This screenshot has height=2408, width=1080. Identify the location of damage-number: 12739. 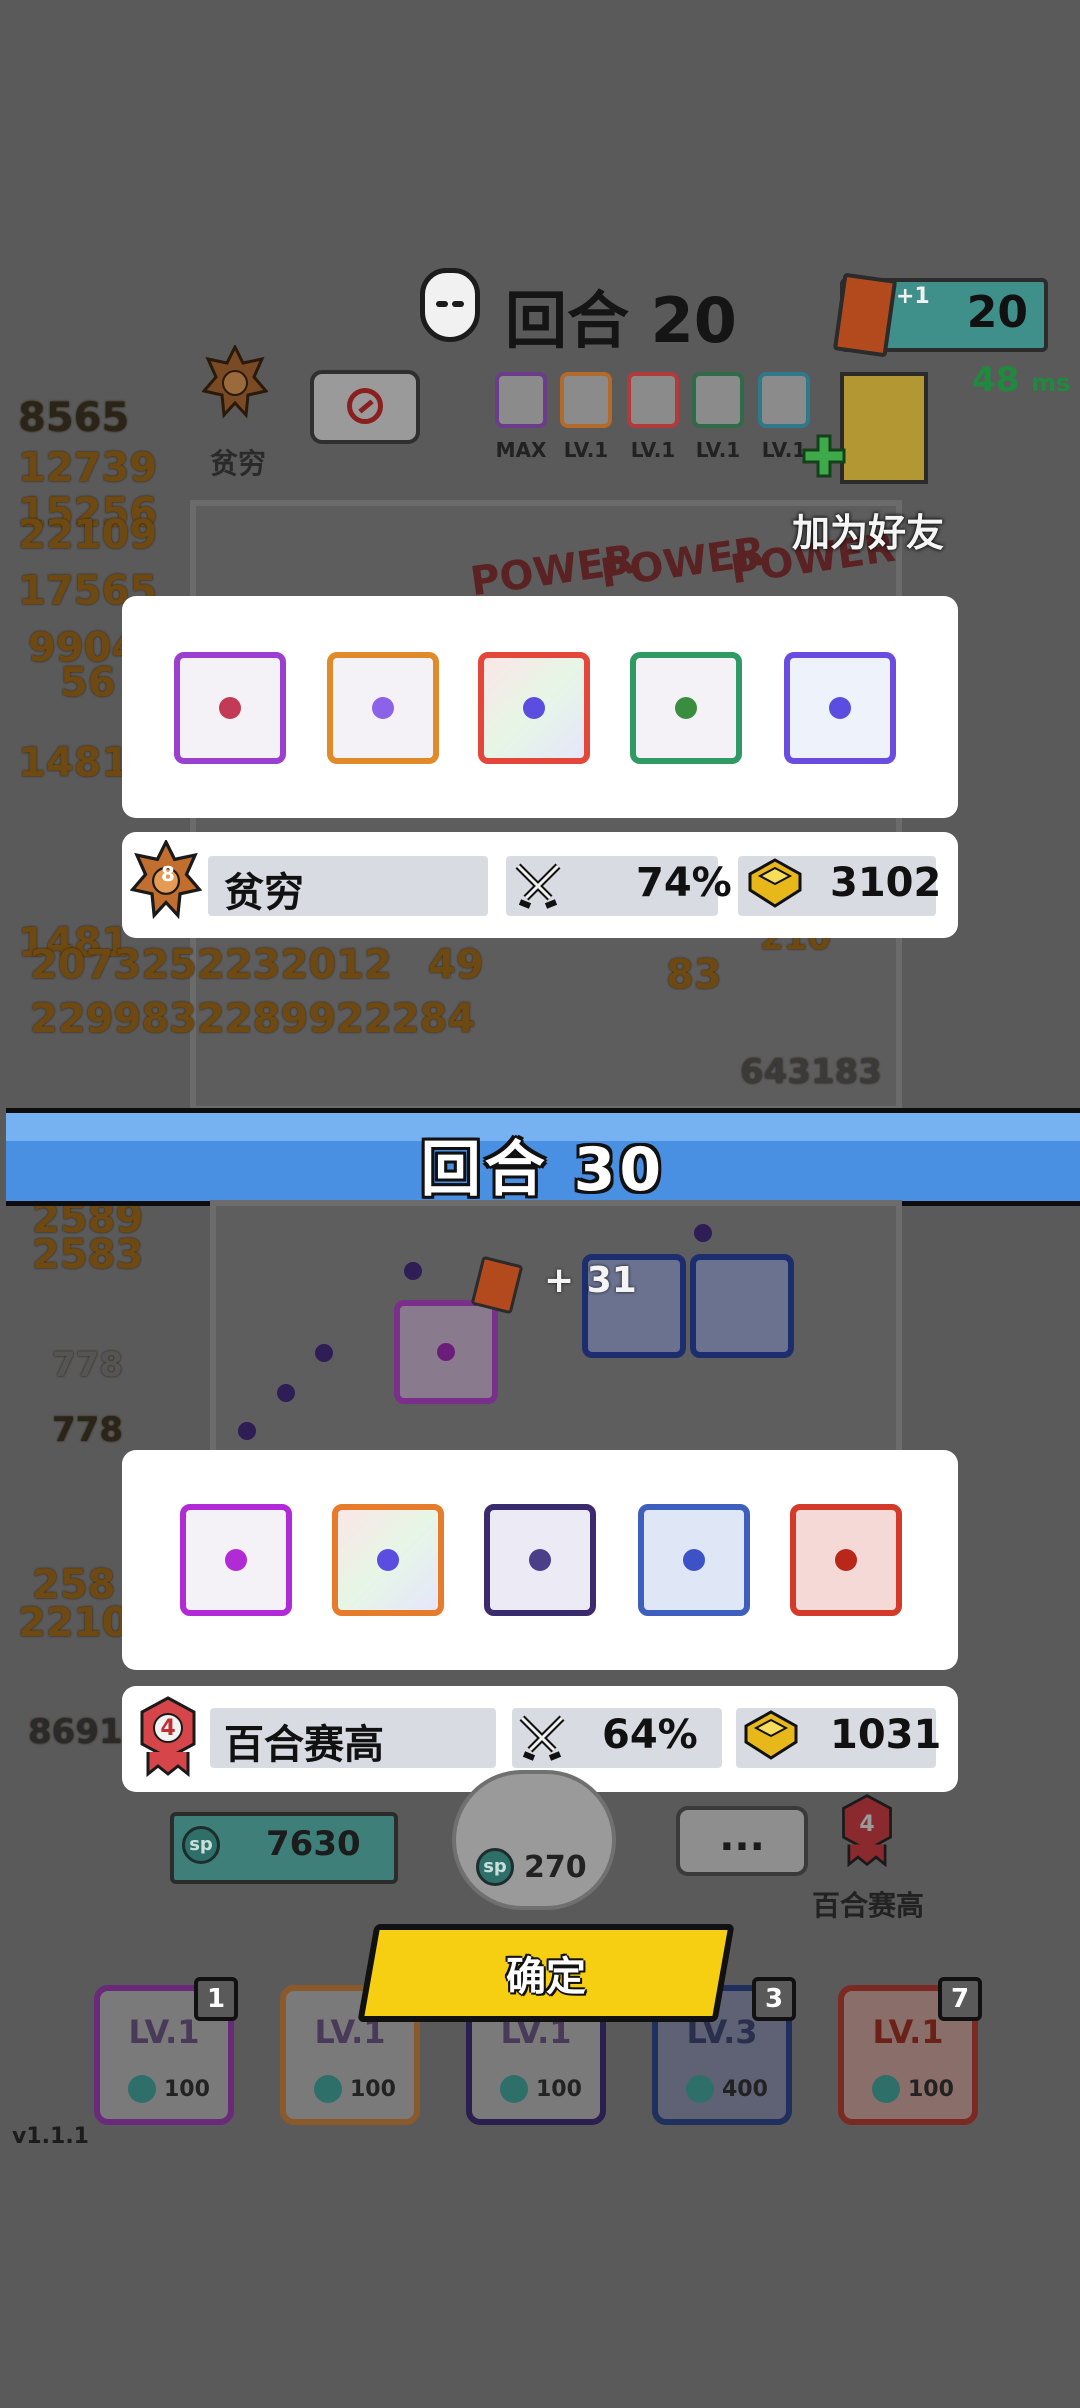
(88, 468).